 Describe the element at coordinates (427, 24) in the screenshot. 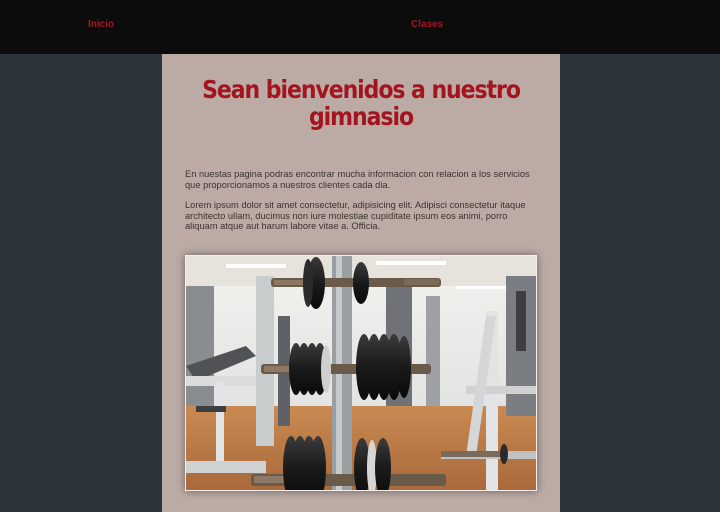

I see `nav-link-clases: Clases` at that location.